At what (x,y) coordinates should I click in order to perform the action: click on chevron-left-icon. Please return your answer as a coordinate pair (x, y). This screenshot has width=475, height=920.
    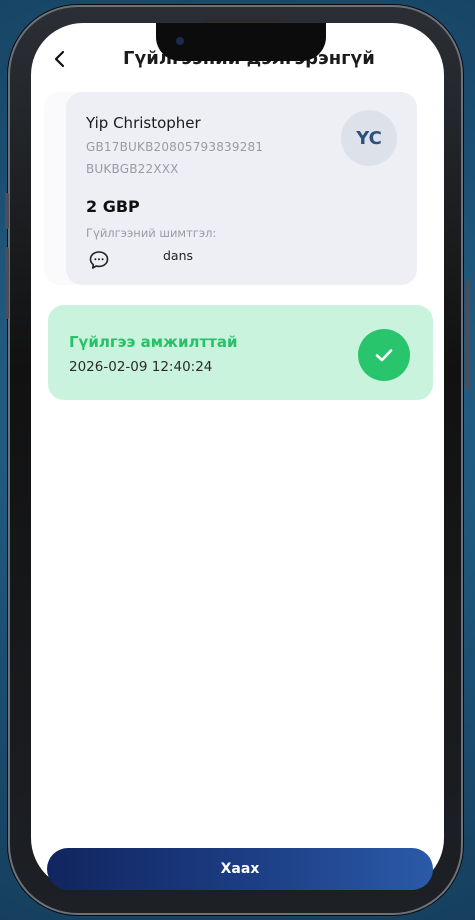
    Looking at the image, I should click on (59, 59).